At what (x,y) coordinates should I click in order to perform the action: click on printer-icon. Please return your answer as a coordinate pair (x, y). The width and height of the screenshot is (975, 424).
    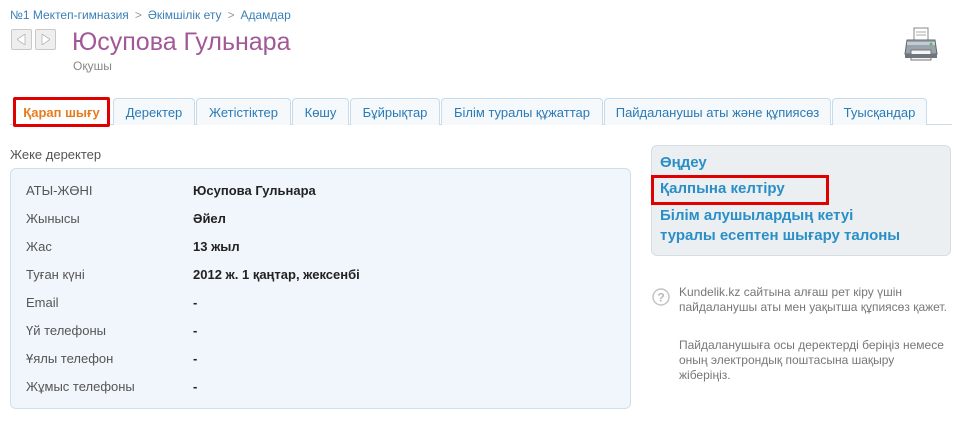
    Looking at the image, I should click on (921, 44).